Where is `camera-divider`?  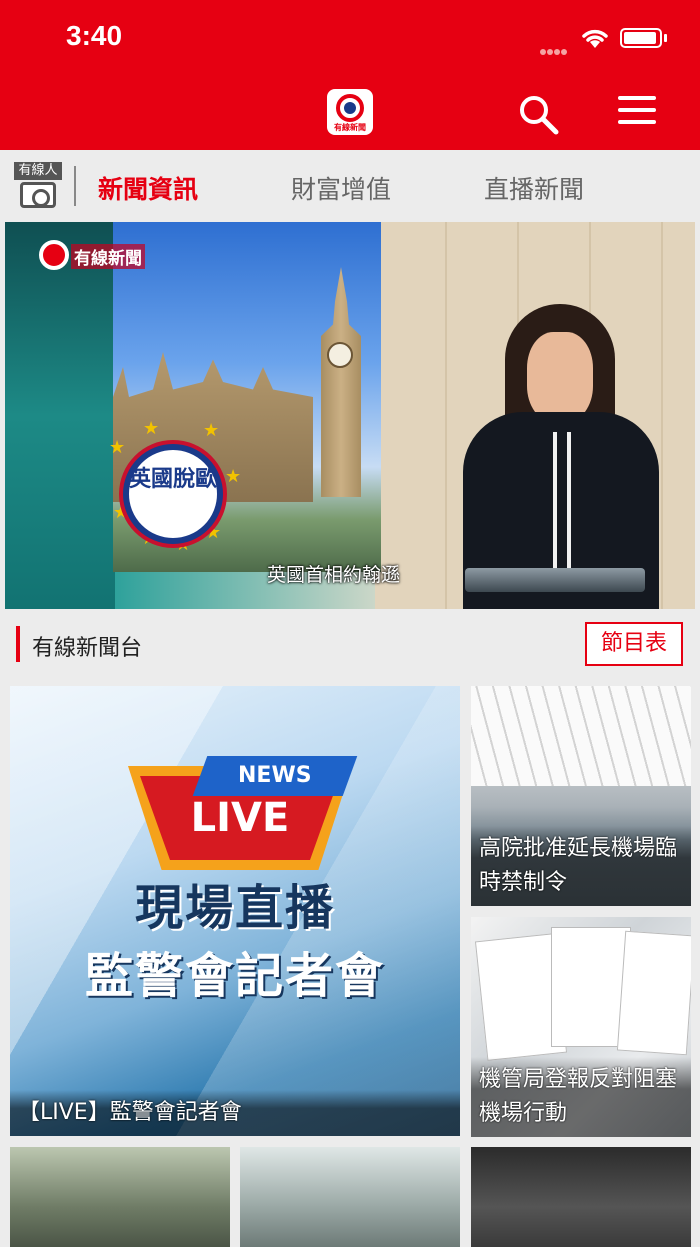
camera-divider is located at coordinates (75, 186).